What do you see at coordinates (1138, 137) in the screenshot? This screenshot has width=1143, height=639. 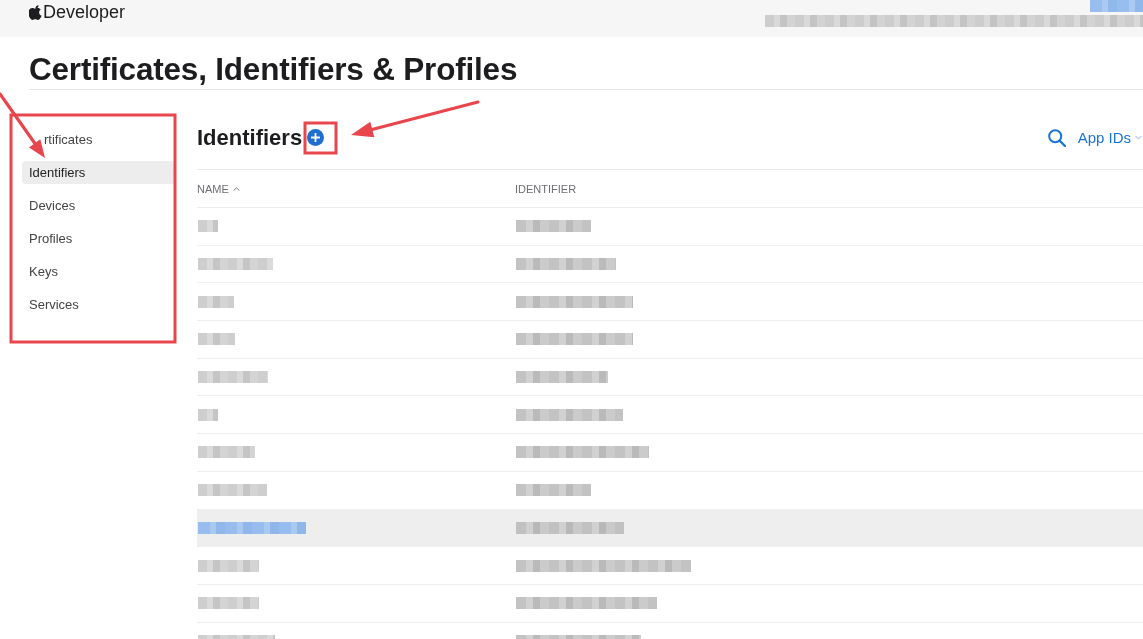 I see `chevron-down-icon` at bounding box center [1138, 137].